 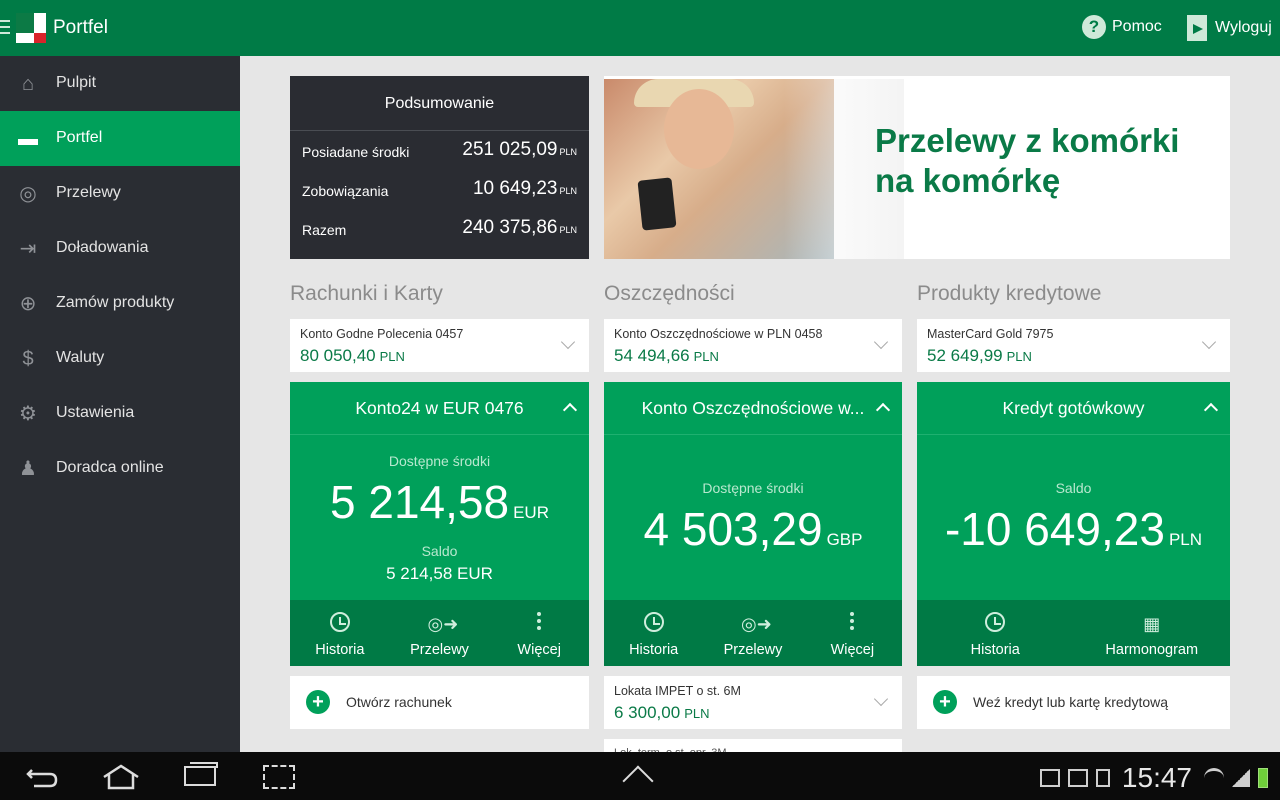 What do you see at coordinates (657, 204) in the screenshot?
I see `phone-icon` at bounding box center [657, 204].